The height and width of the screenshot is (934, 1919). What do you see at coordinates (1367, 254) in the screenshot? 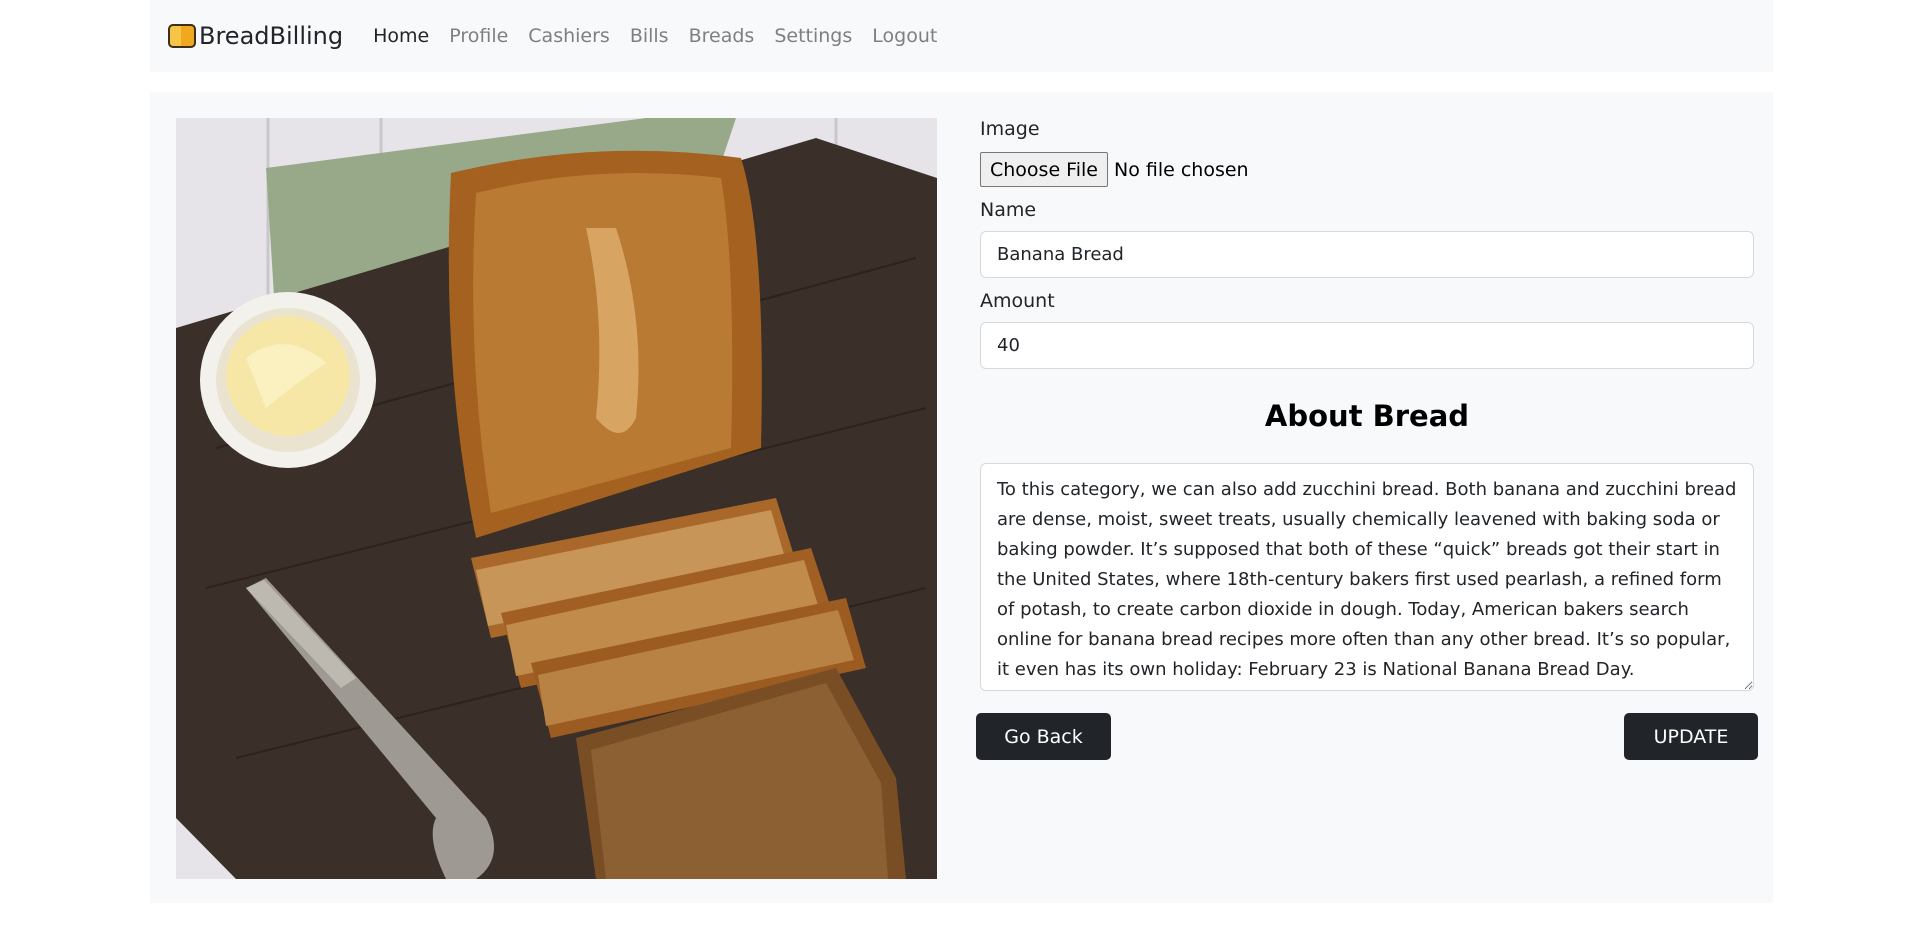
I see `name-field` at bounding box center [1367, 254].